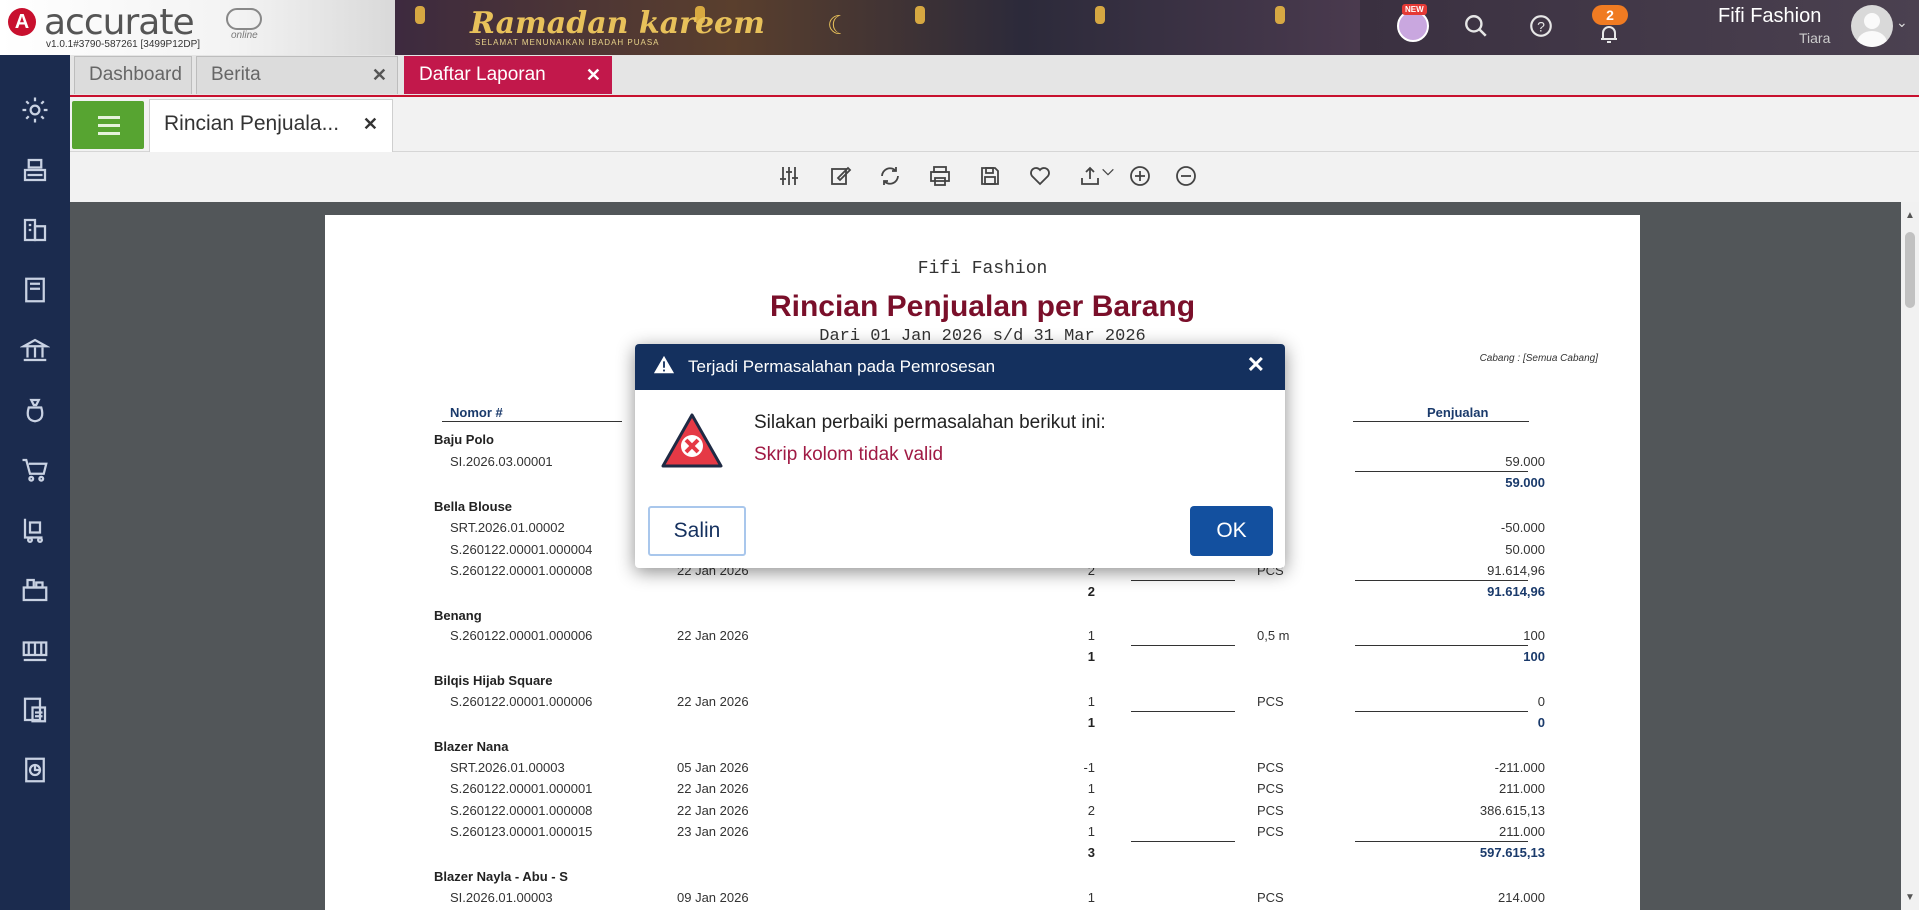  What do you see at coordinates (1521, 831) in the screenshot?
I see `row-amount: 211.000` at bounding box center [1521, 831].